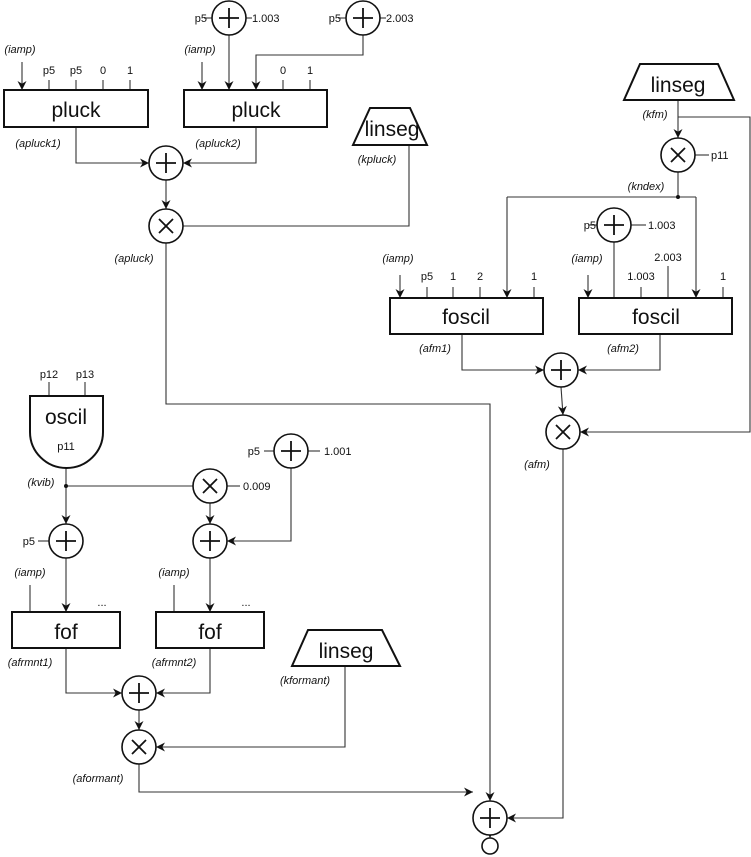 This screenshot has width=751, height=857. What do you see at coordinates (490, 846) in the screenshot?
I see `output-open-circle-icon` at bounding box center [490, 846].